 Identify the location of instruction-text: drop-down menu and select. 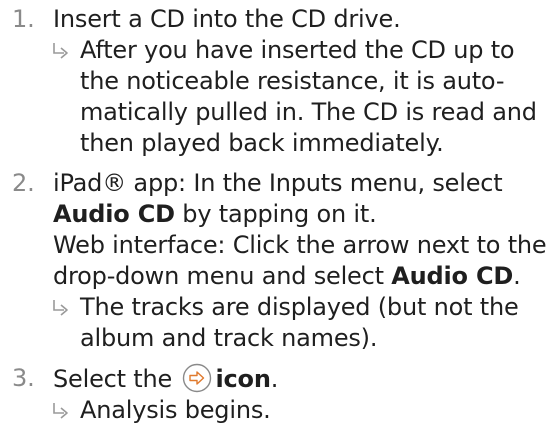
(222, 276).